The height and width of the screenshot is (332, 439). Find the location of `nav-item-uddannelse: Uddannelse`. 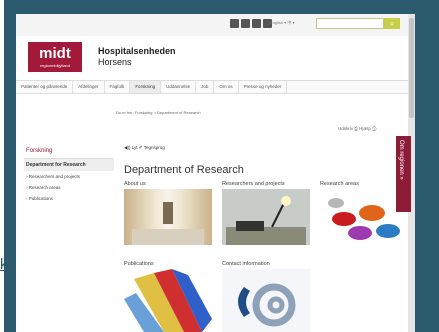

nav-item-uddannelse: Uddannelse is located at coordinates (179, 87).